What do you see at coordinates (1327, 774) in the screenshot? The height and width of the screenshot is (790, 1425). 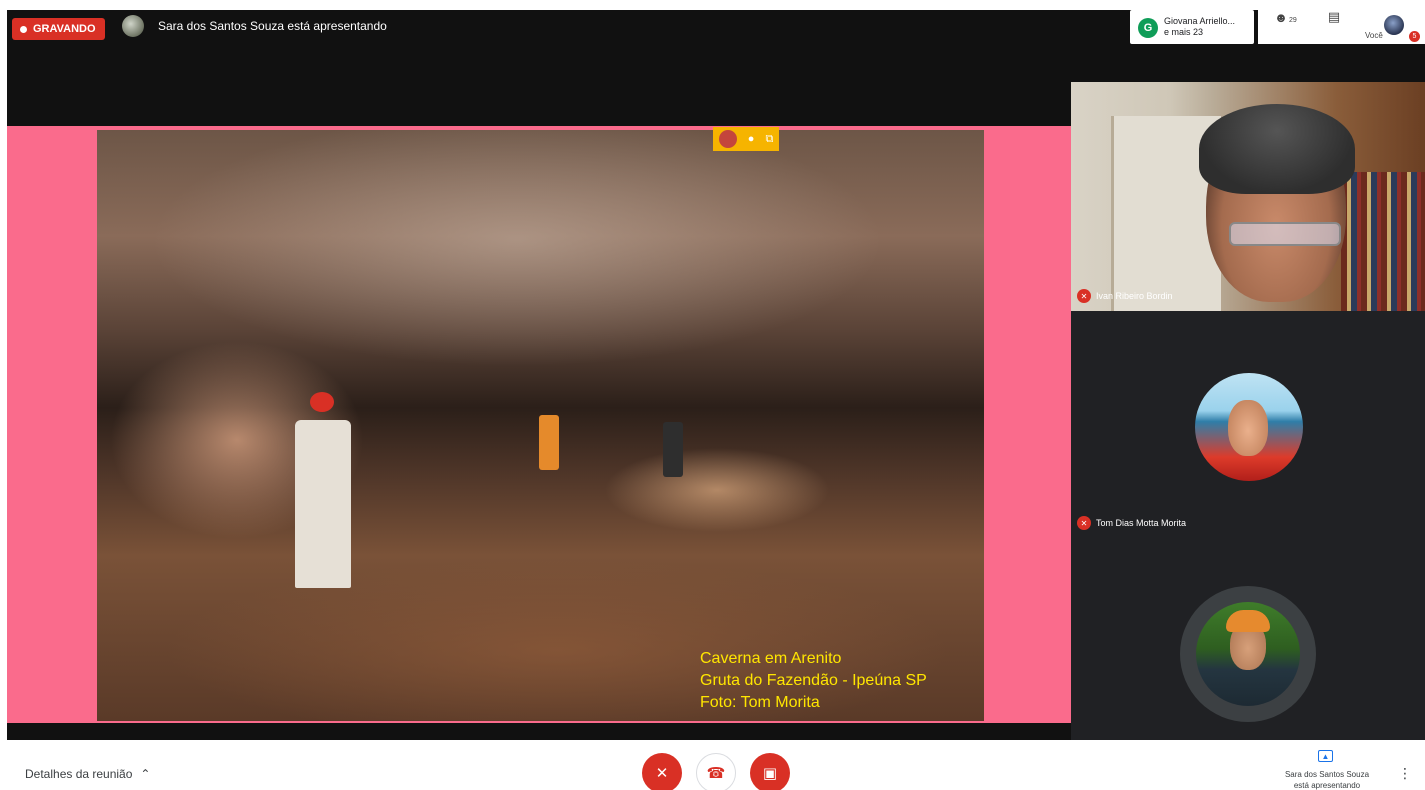 I see `presenting-name: Sara dos Santos Souza` at bounding box center [1327, 774].